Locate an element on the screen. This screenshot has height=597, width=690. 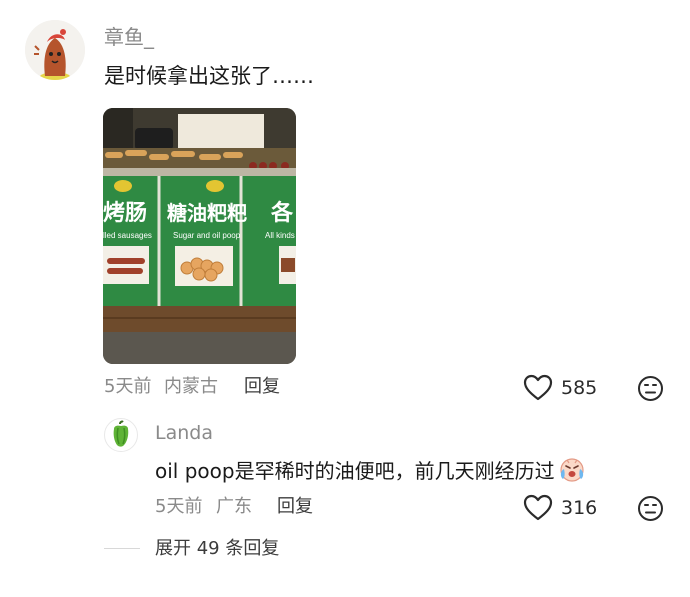
username: 章鱼_ is located at coordinates (129, 37).